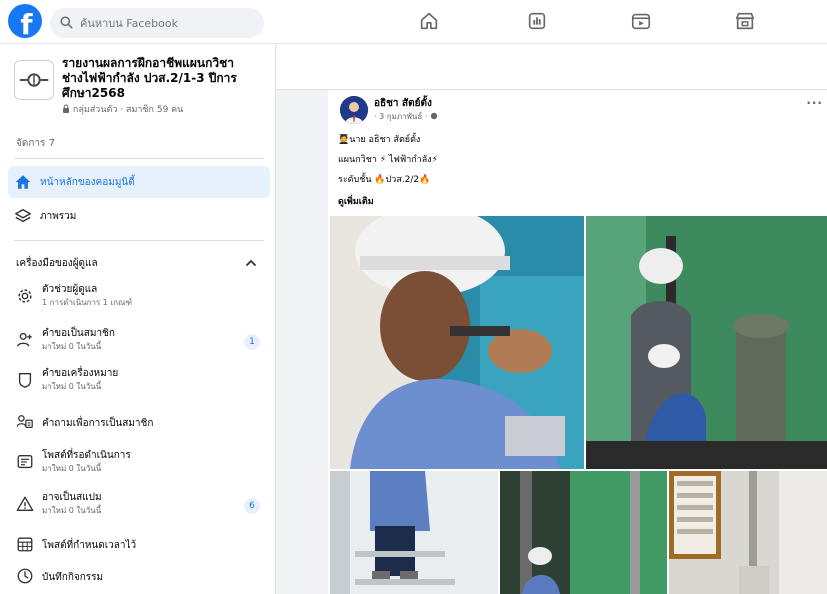 Image resolution: width=827 pixels, height=594 pixels. I want to click on facebook-logo-icon: f, so click(25, 21).